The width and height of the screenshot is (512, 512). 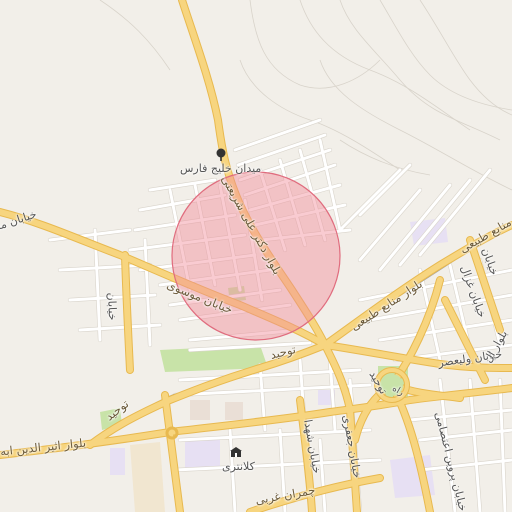 I want to click on tree-icon, so click(x=221, y=155).